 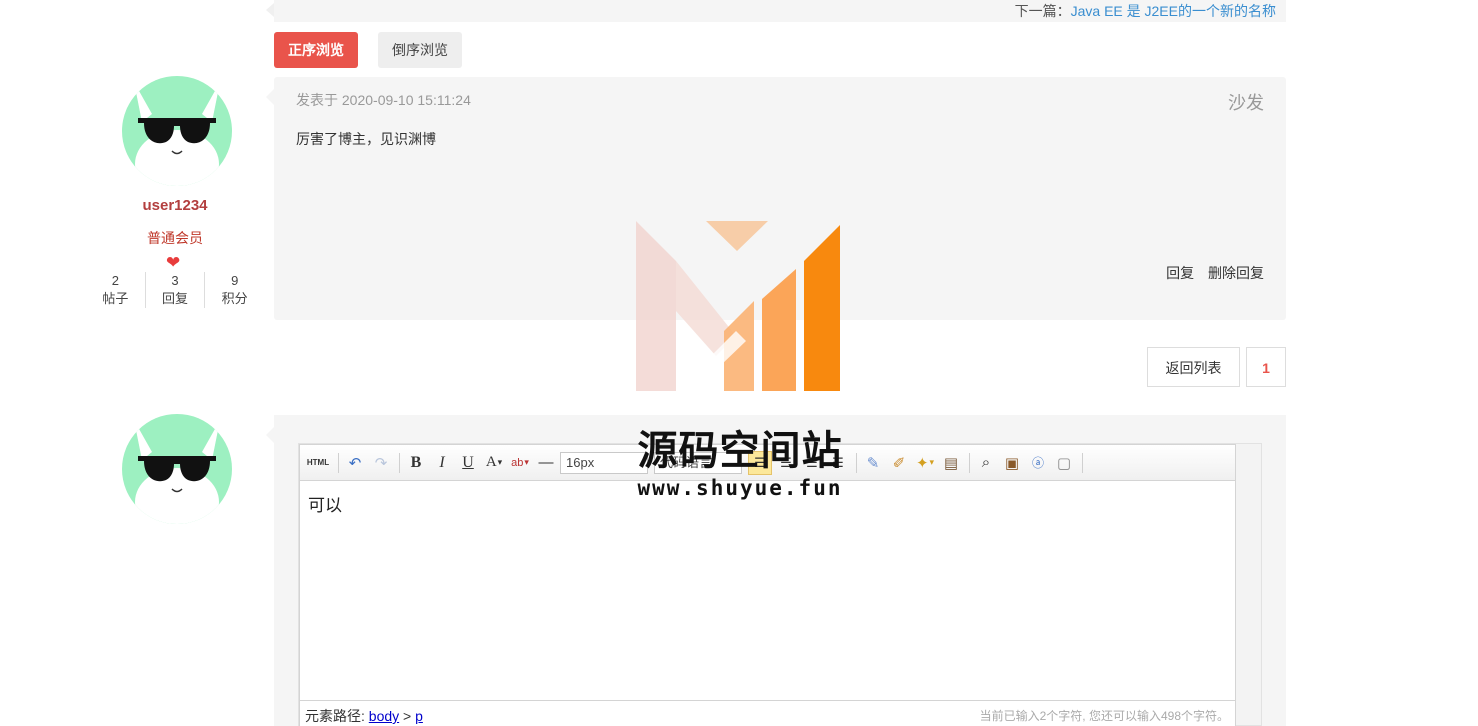 I want to click on editor-statusbar: 元素路径: body > p 当前已输入2个字符, 您还可以输入498个字符。, so click(x=767, y=713).